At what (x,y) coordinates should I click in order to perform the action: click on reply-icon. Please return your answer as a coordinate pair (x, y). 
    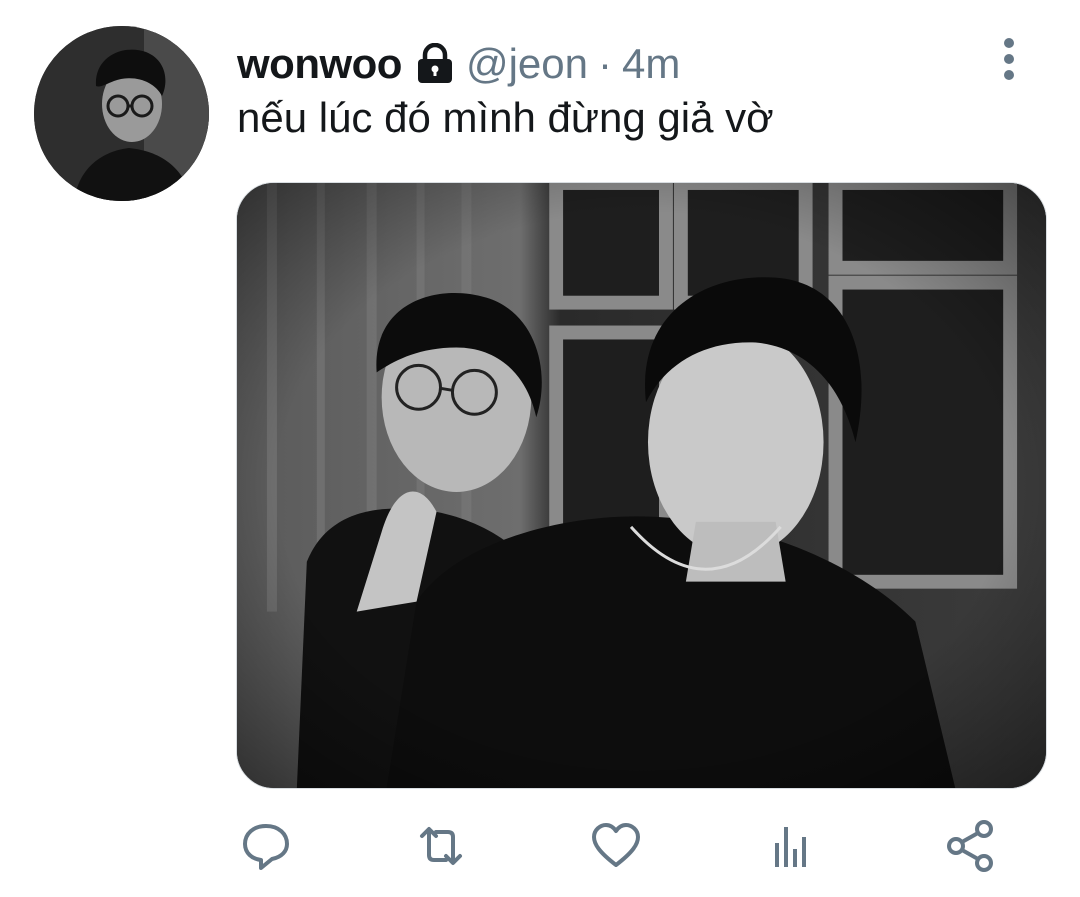
    Looking at the image, I should click on (266, 847).